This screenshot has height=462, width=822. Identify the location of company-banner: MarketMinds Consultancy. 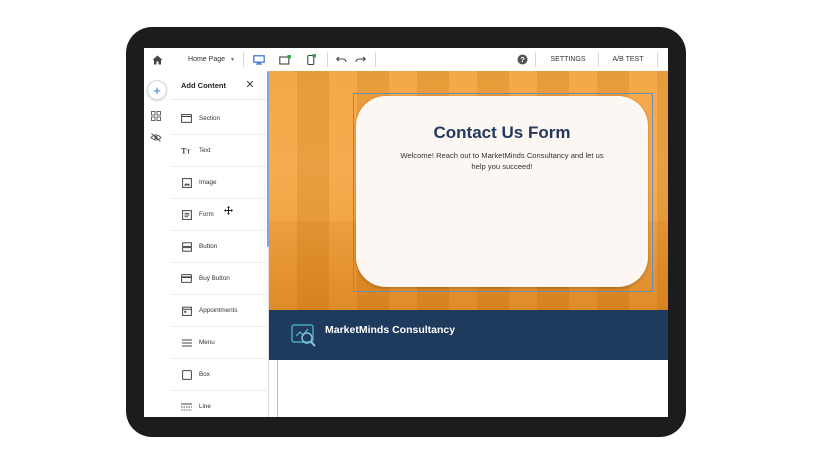
(468, 335).